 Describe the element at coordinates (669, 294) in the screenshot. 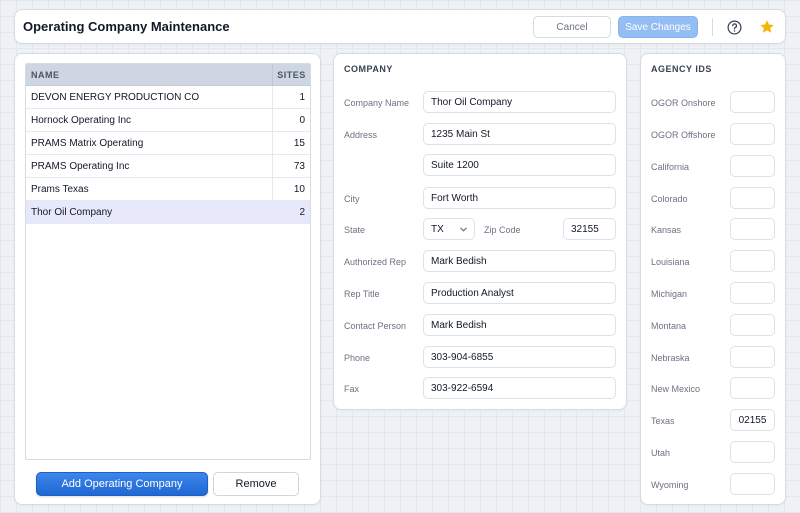

I see `agency-label-michigan: Michigan` at that location.